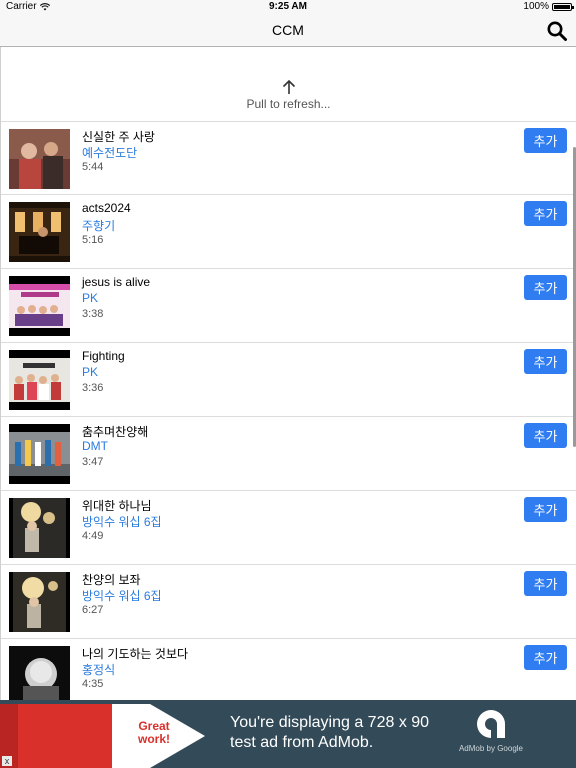 Image resolution: width=576 pixels, height=768 pixels. What do you see at coordinates (288, 232) in the screenshot?
I see `song-row: acts2024 주향기 5:16 추가` at bounding box center [288, 232].